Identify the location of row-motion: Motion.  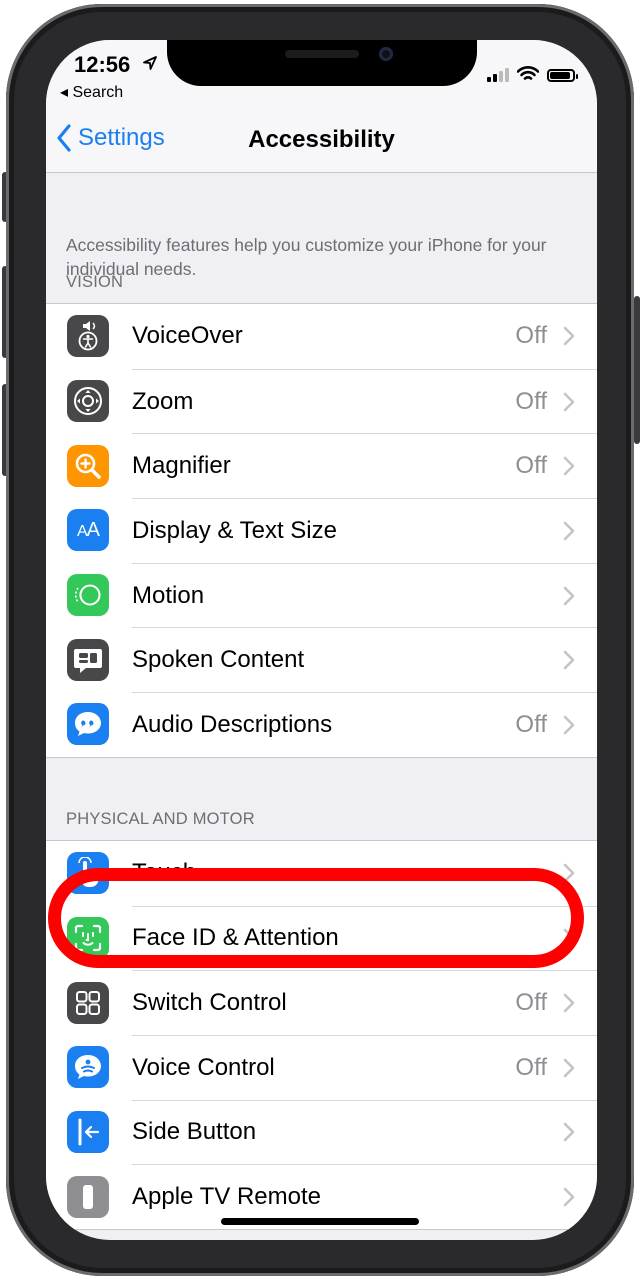
(321, 595).